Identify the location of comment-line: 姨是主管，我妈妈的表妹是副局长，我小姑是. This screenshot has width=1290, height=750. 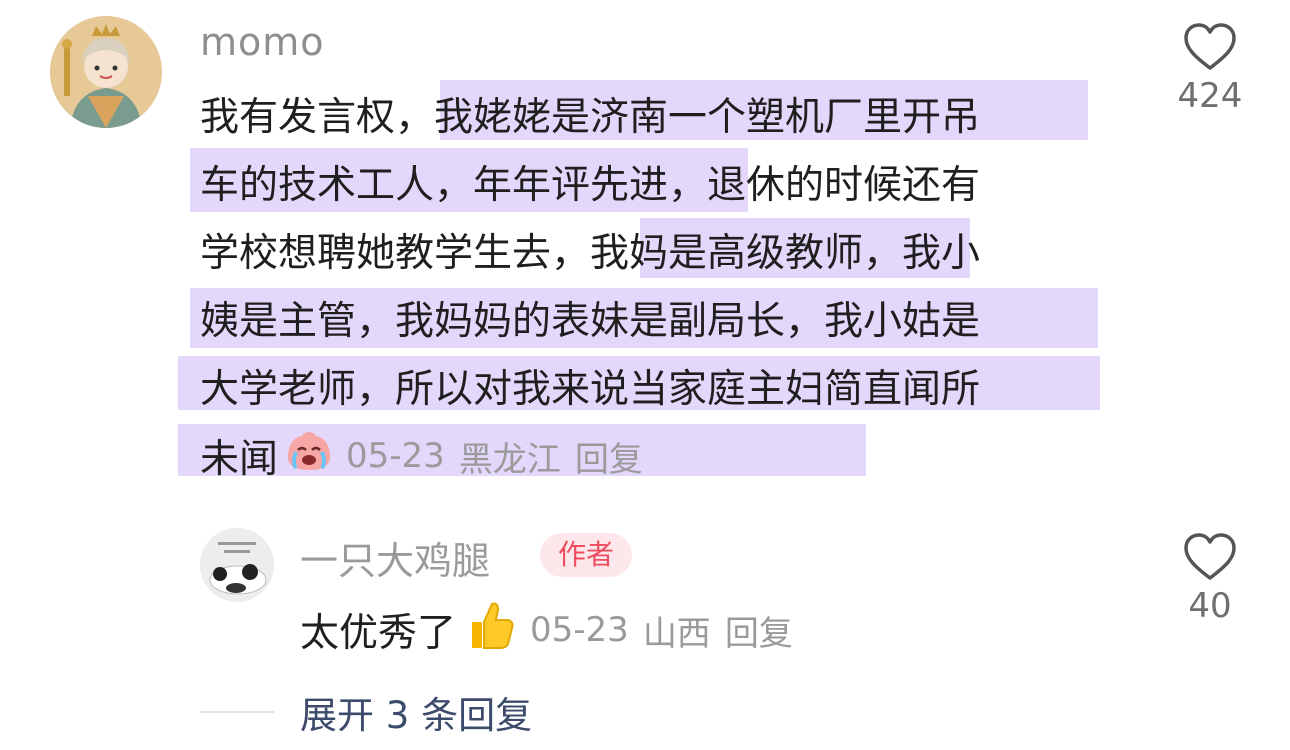
(590, 321).